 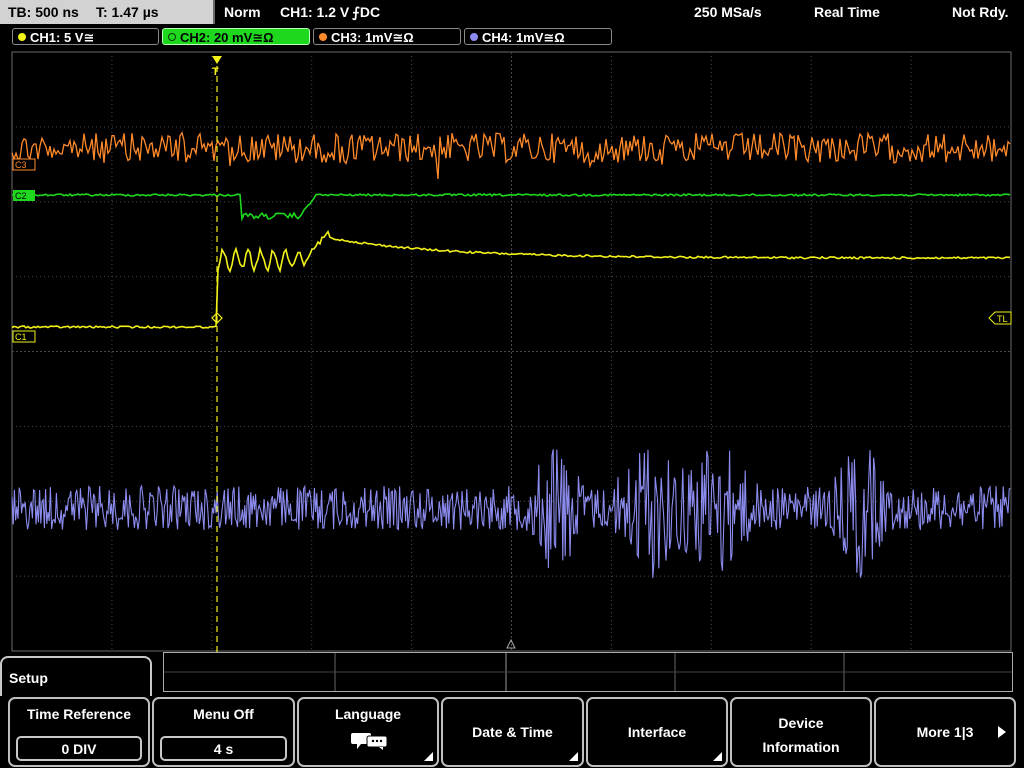 What do you see at coordinates (172, 37) in the screenshot?
I see `ch2-color-dot-icon` at bounding box center [172, 37].